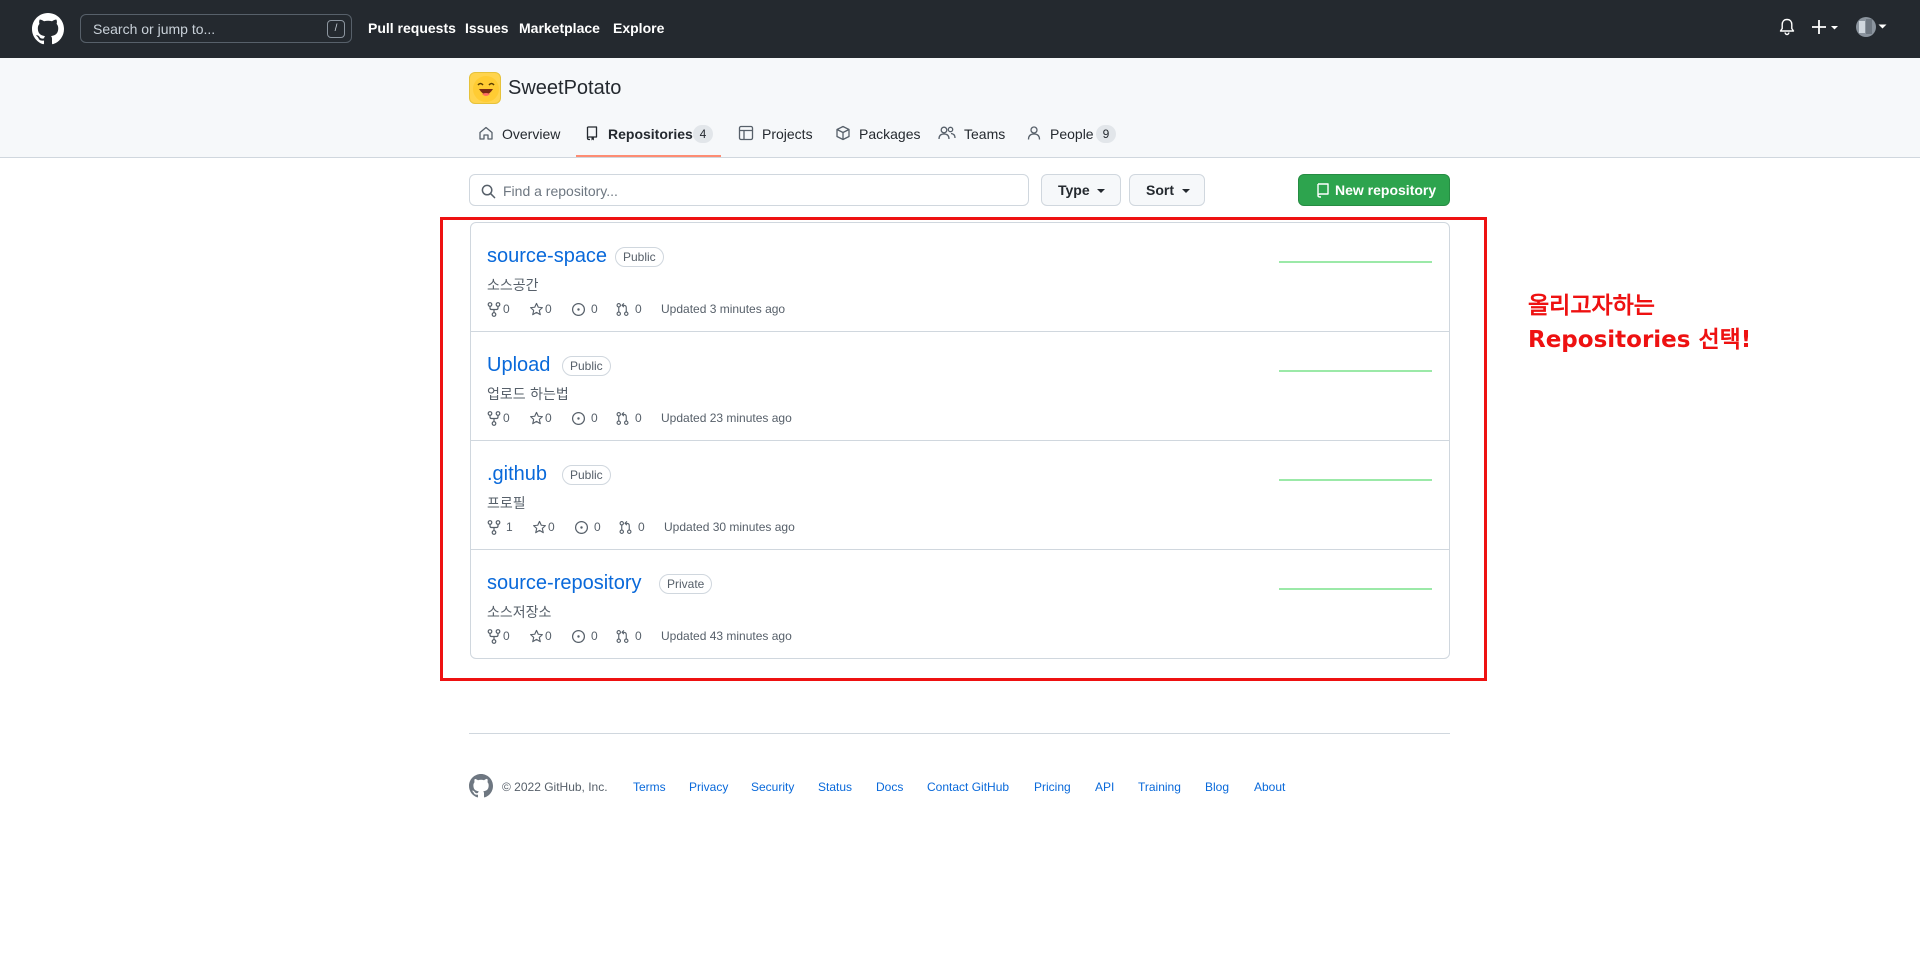 This screenshot has height=967, width=1920. Describe the element at coordinates (1269, 787) in the screenshot. I see `footer-link-about: About` at that location.